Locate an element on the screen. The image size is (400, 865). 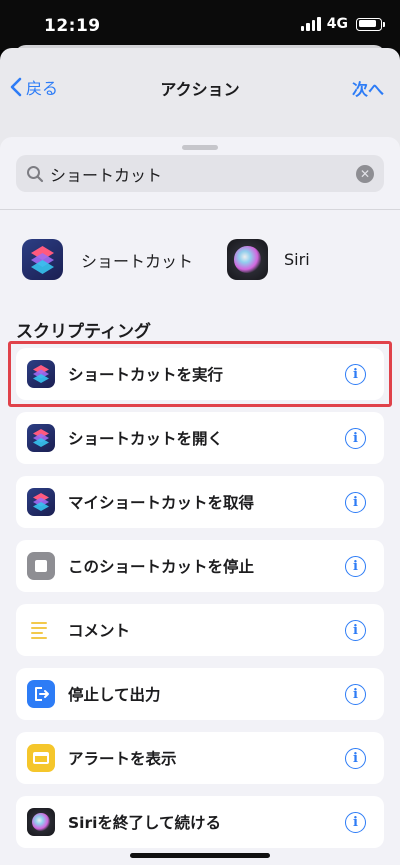
action-row-run-shortcut: ショートカットを実行 i is located at coordinates (200, 374).